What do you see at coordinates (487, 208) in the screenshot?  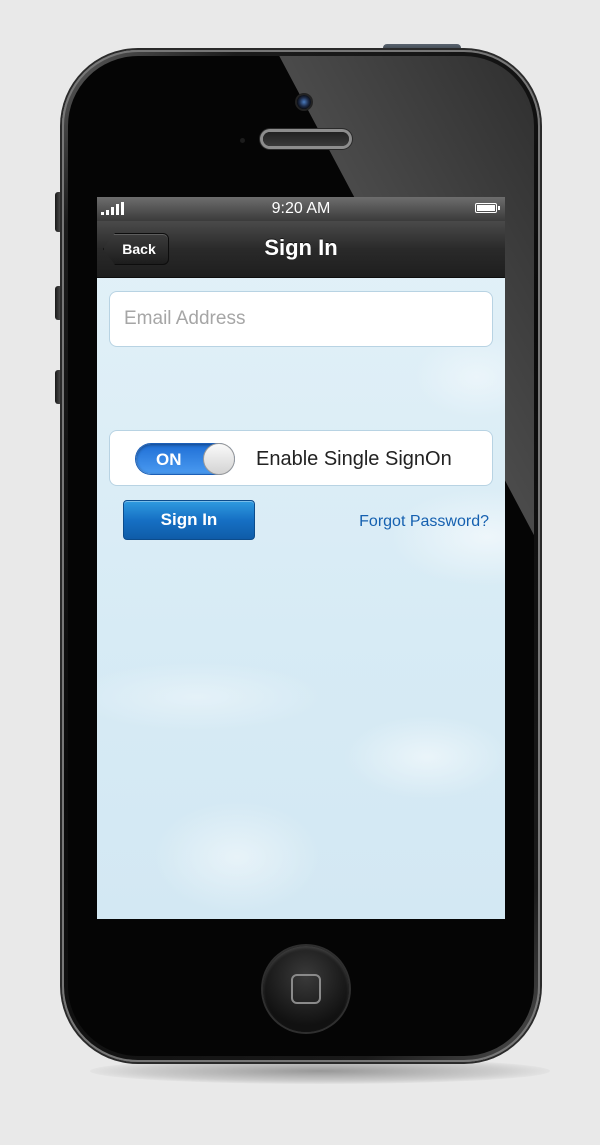 I see `battery-full-icon` at bounding box center [487, 208].